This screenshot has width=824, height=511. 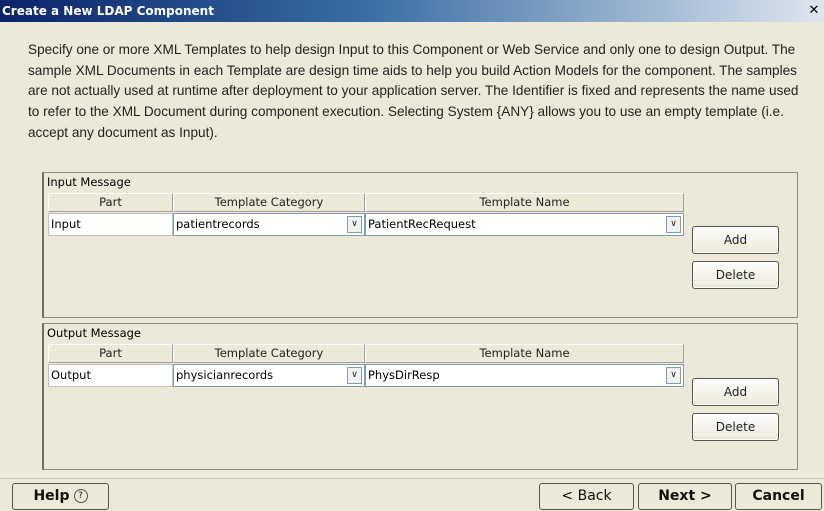 What do you see at coordinates (524, 224) in the screenshot?
I see `template-name-select: PatientRecRequest ∨` at bounding box center [524, 224].